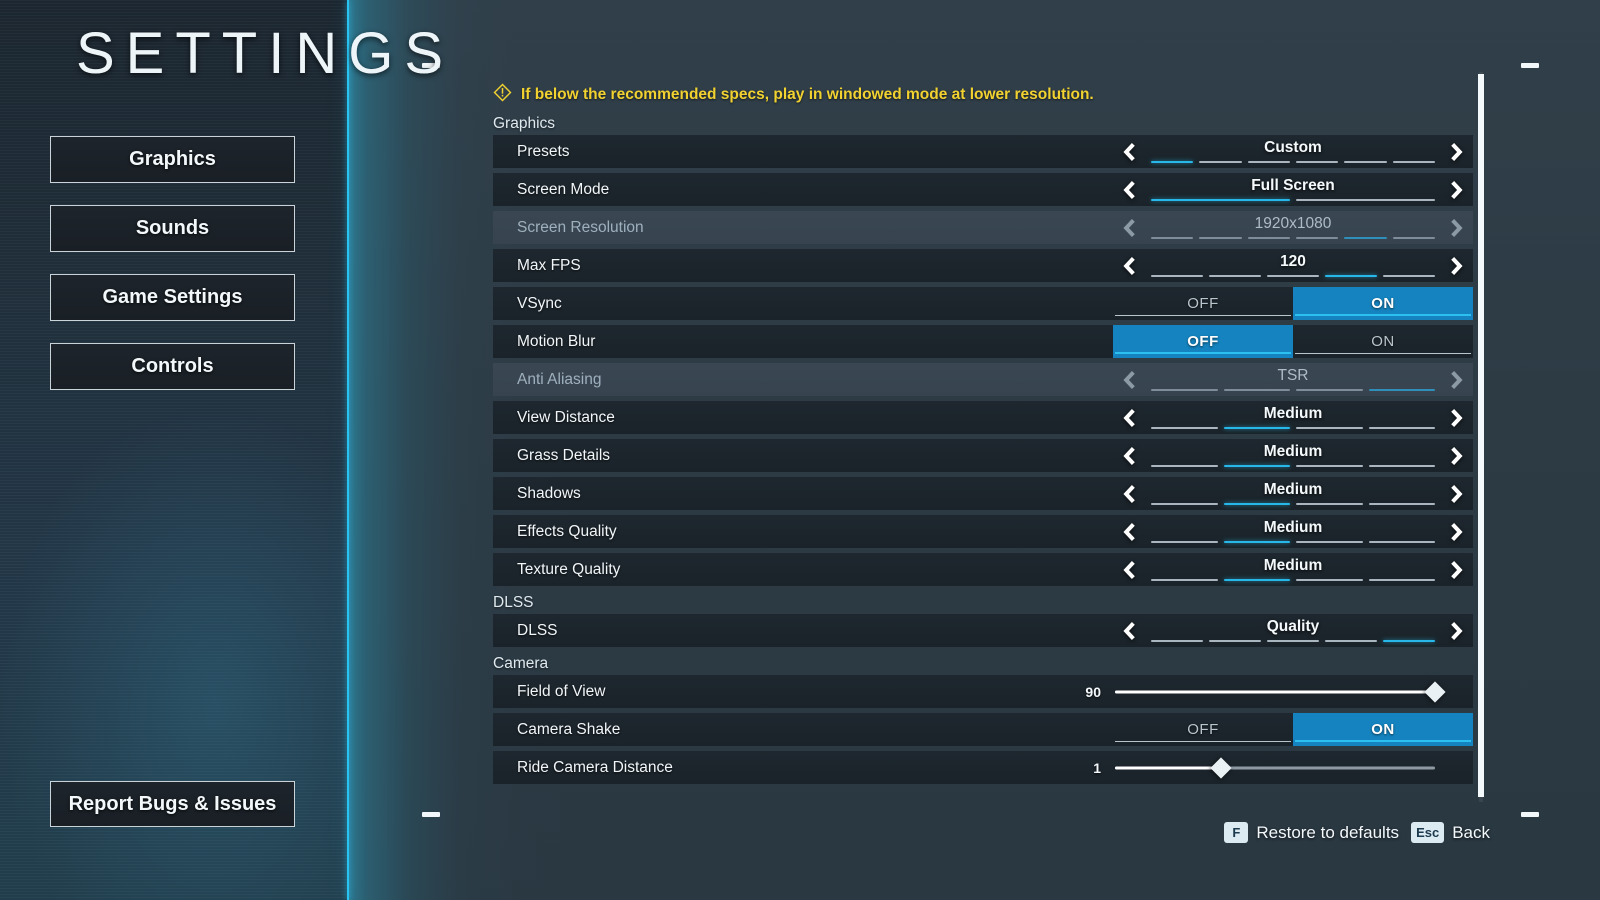  I want to click on section-header-graphics: Graphics, so click(524, 123).